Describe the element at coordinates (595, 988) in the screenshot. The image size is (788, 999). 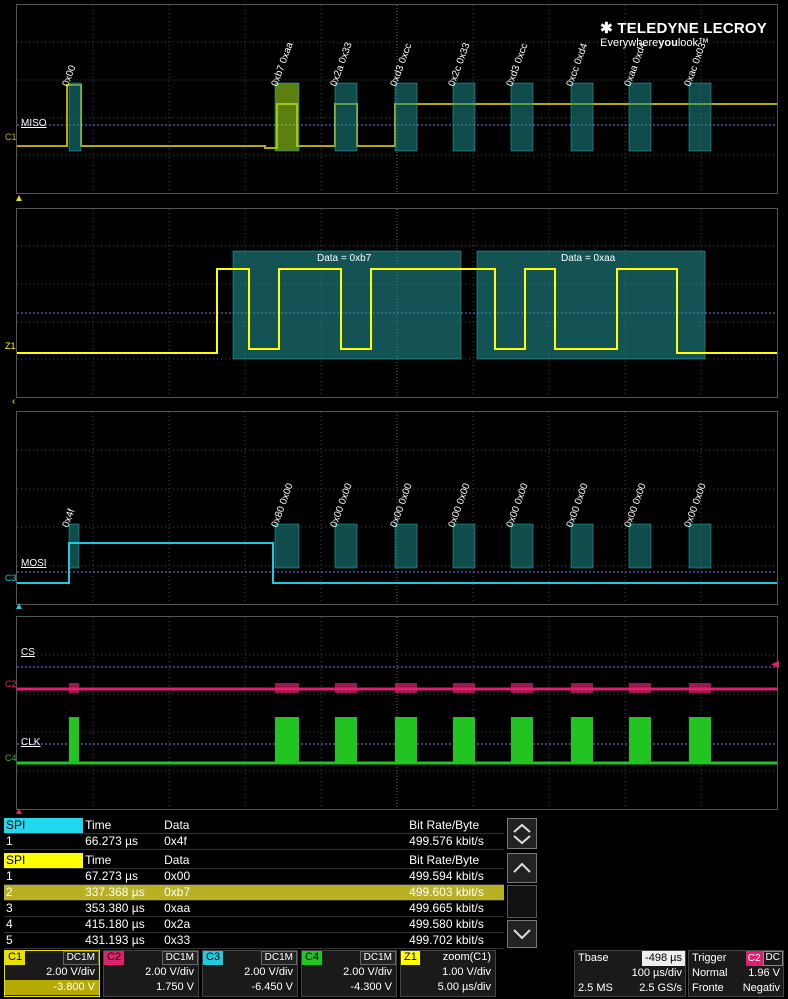
I see `timebase-samples: 2.5 MS` at that location.